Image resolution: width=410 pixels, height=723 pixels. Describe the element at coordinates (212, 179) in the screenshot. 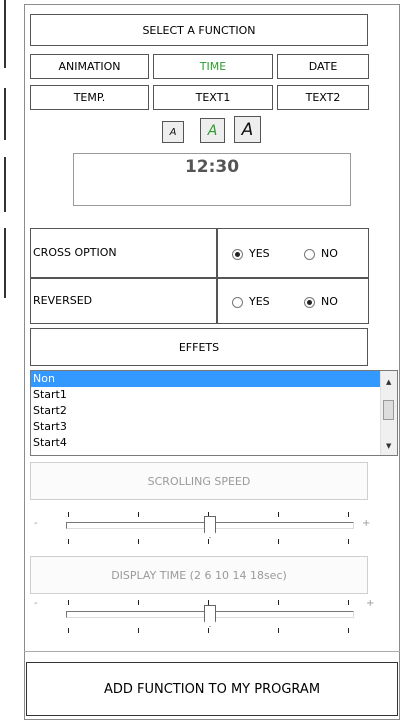

I see `time-display-box: 12:30` at that location.